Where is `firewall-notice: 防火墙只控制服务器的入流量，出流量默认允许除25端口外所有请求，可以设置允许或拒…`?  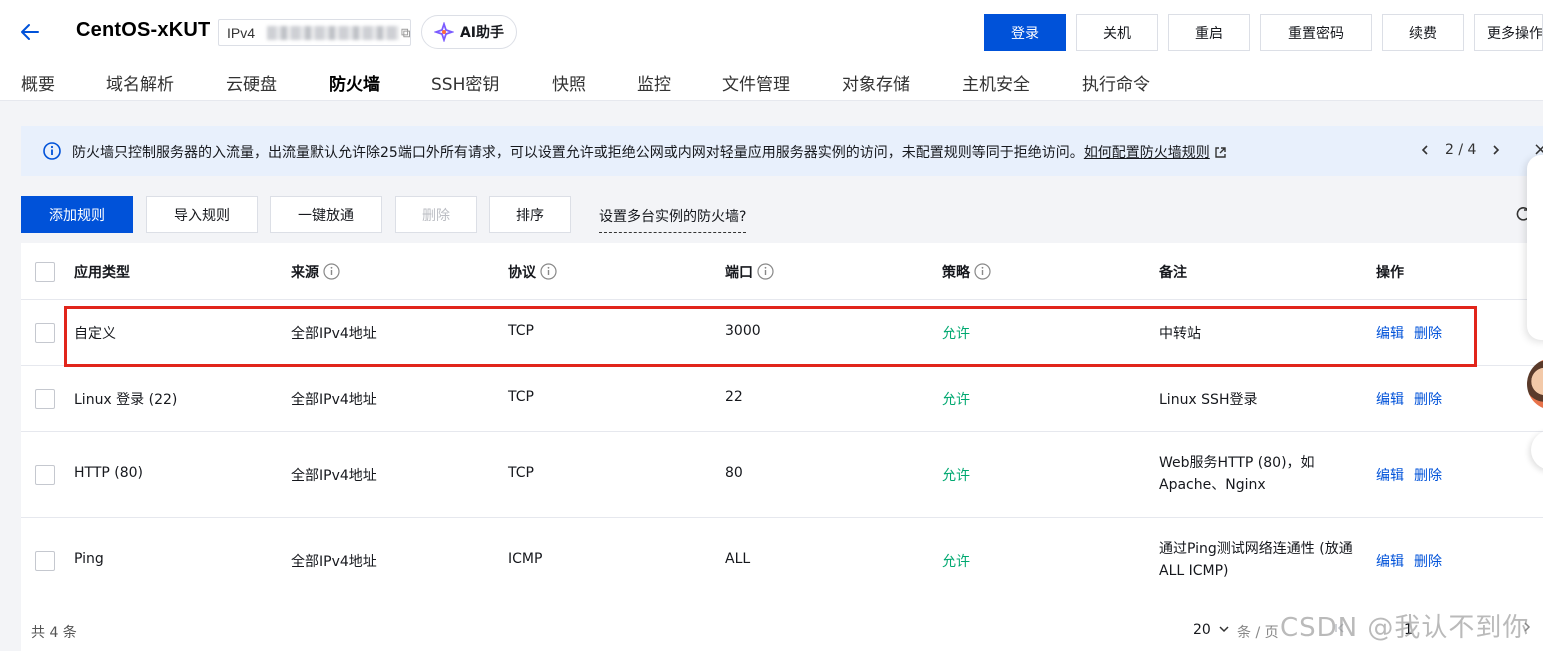 firewall-notice: 防火墙只控制服务器的入流量，出流量默认允许除25端口外所有请求，可以设置允许或拒… is located at coordinates (782, 151).